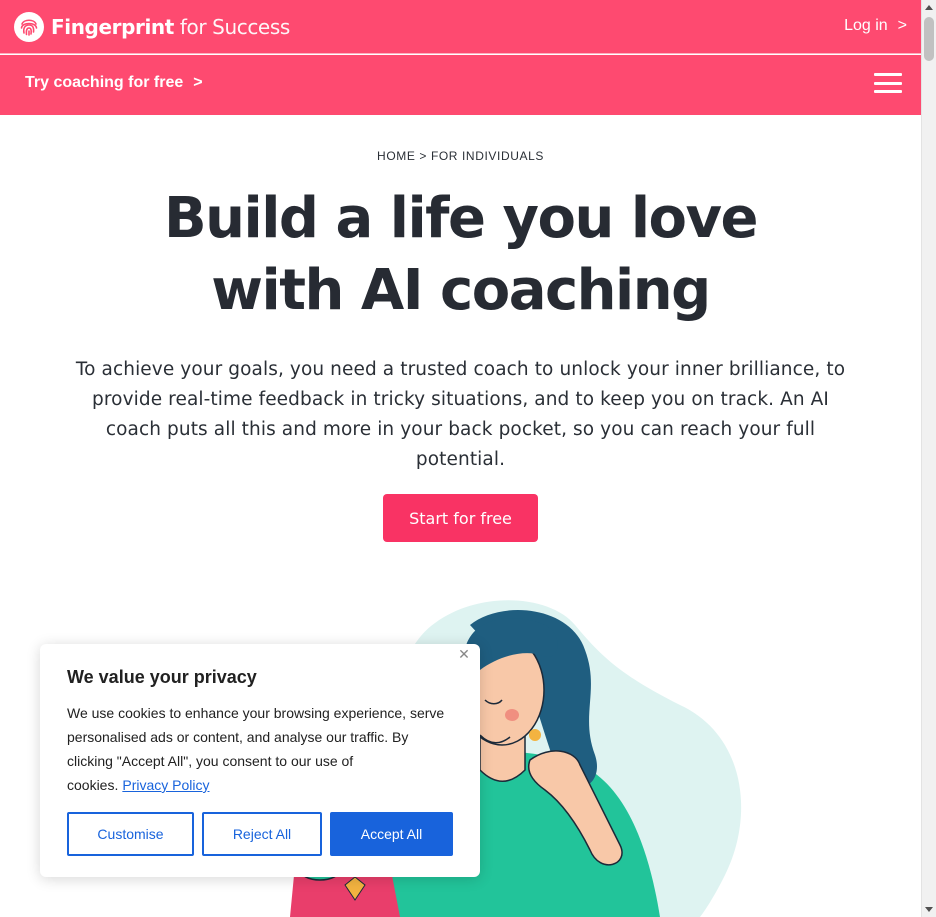 The height and width of the screenshot is (917, 936). I want to click on brand-logo: Fingerprint for Success, so click(152, 27).